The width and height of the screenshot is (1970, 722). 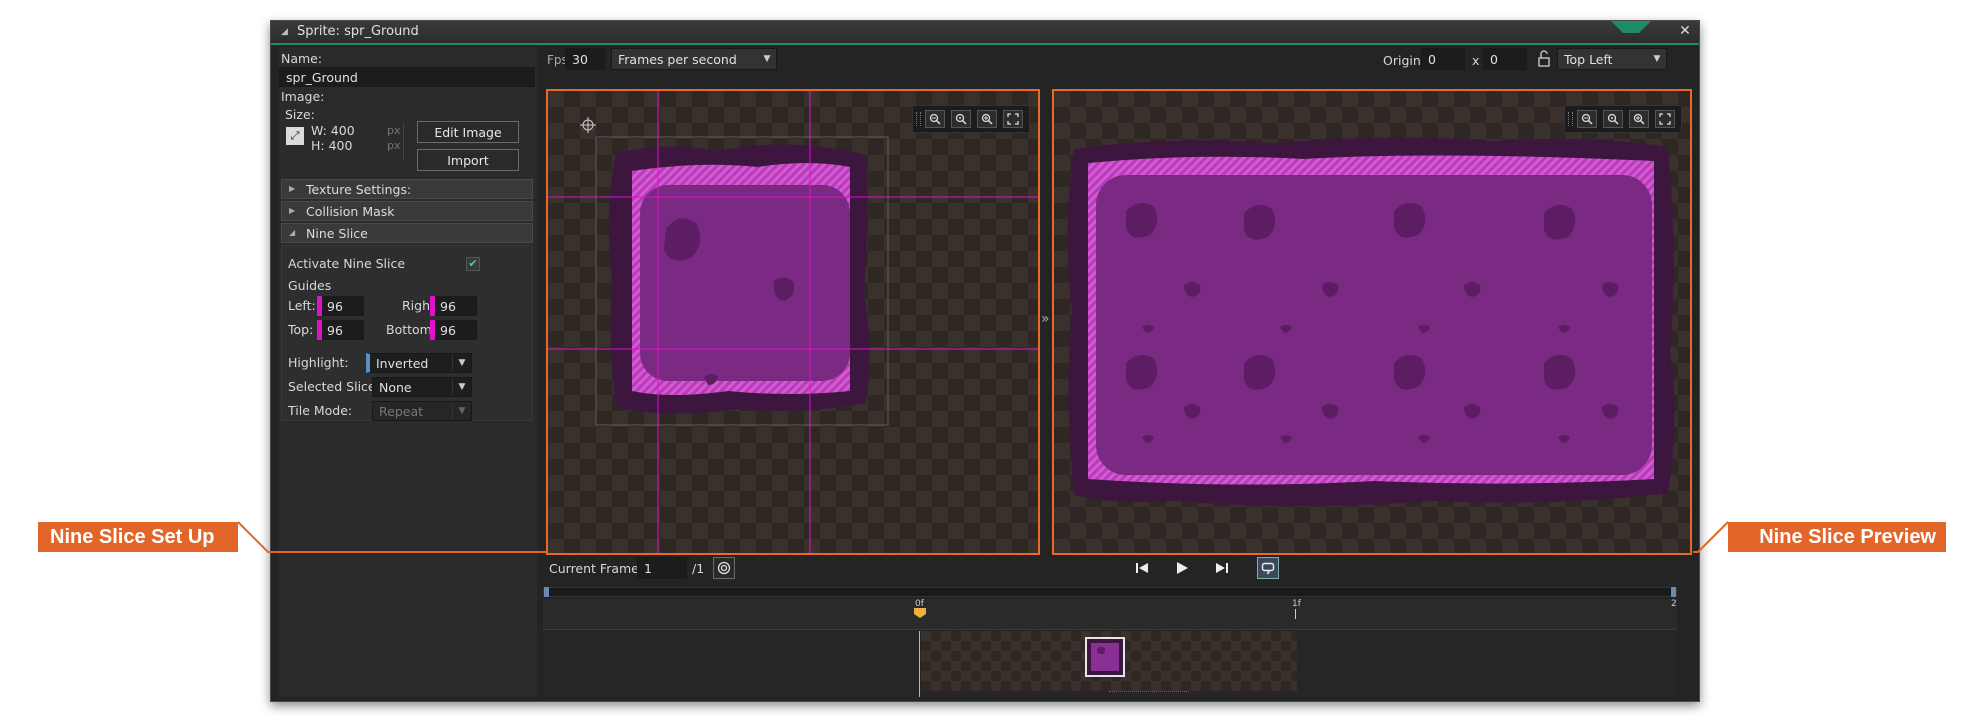 I want to click on skip-back-icon, so click(x=1142, y=568).